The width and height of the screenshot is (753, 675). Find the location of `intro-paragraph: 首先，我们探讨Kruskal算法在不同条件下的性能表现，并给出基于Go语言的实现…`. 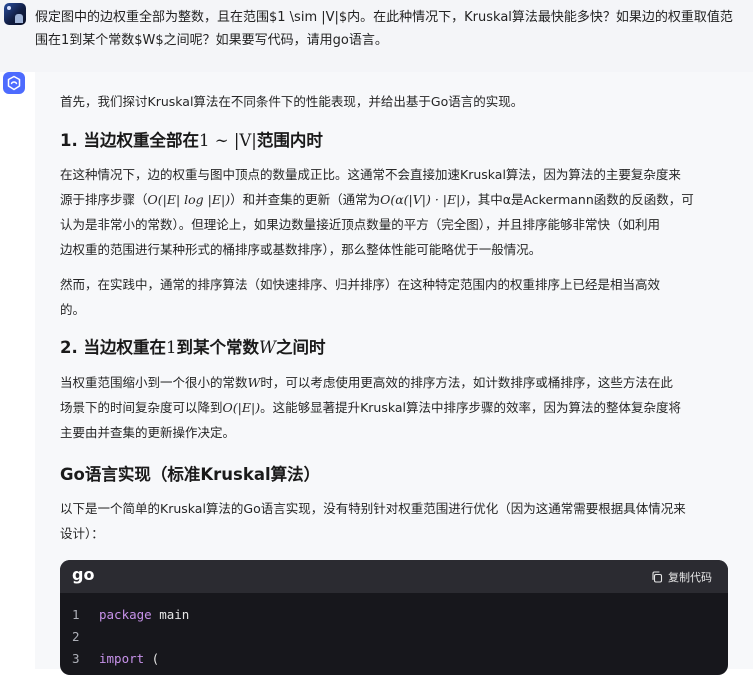

intro-paragraph: 首先，我们探讨Kruskal算法在不同条件下的性能表现，并给出基于Go语言的实现… is located at coordinates (292, 101).